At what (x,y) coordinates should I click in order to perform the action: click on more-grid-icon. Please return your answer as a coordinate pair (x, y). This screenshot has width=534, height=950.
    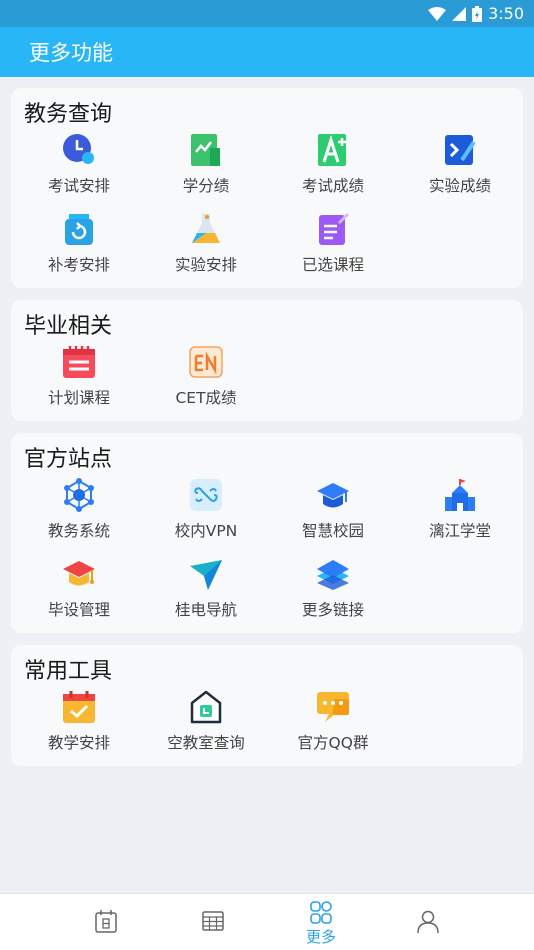
    Looking at the image, I should click on (321, 914).